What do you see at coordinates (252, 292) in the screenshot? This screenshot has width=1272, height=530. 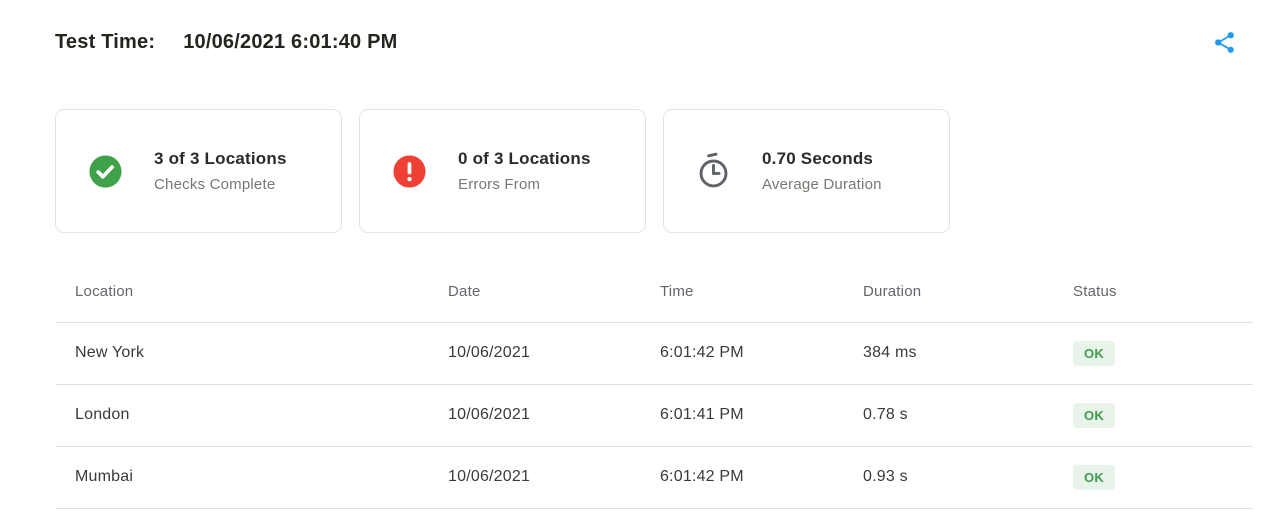 I see `column-header-location: Location` at bounding box center [252, 292].